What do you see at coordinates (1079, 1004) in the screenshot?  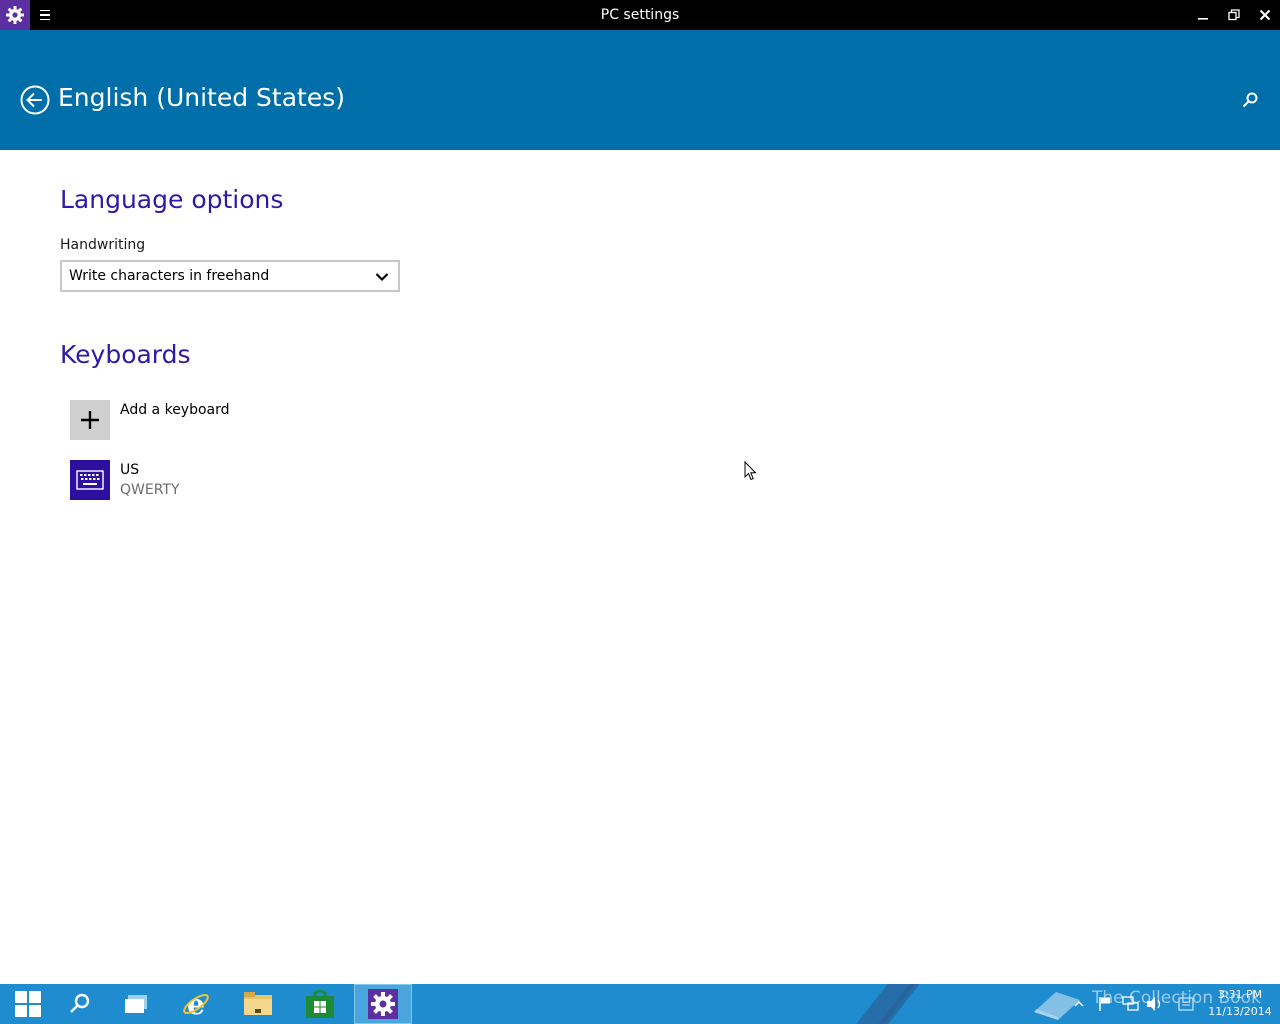 I see `tray-chevron-up-icon` at bounding box center [1079, 1004].